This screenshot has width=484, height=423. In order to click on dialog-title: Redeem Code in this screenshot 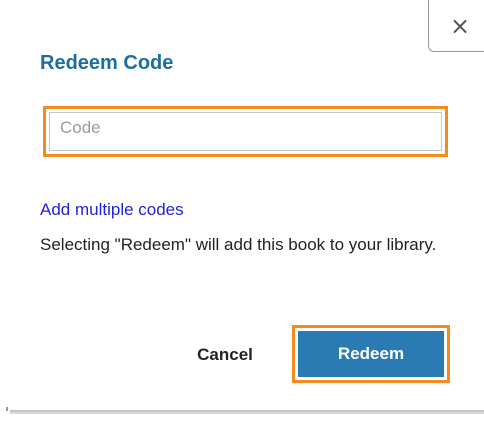, I will do `click(107, 63)`.